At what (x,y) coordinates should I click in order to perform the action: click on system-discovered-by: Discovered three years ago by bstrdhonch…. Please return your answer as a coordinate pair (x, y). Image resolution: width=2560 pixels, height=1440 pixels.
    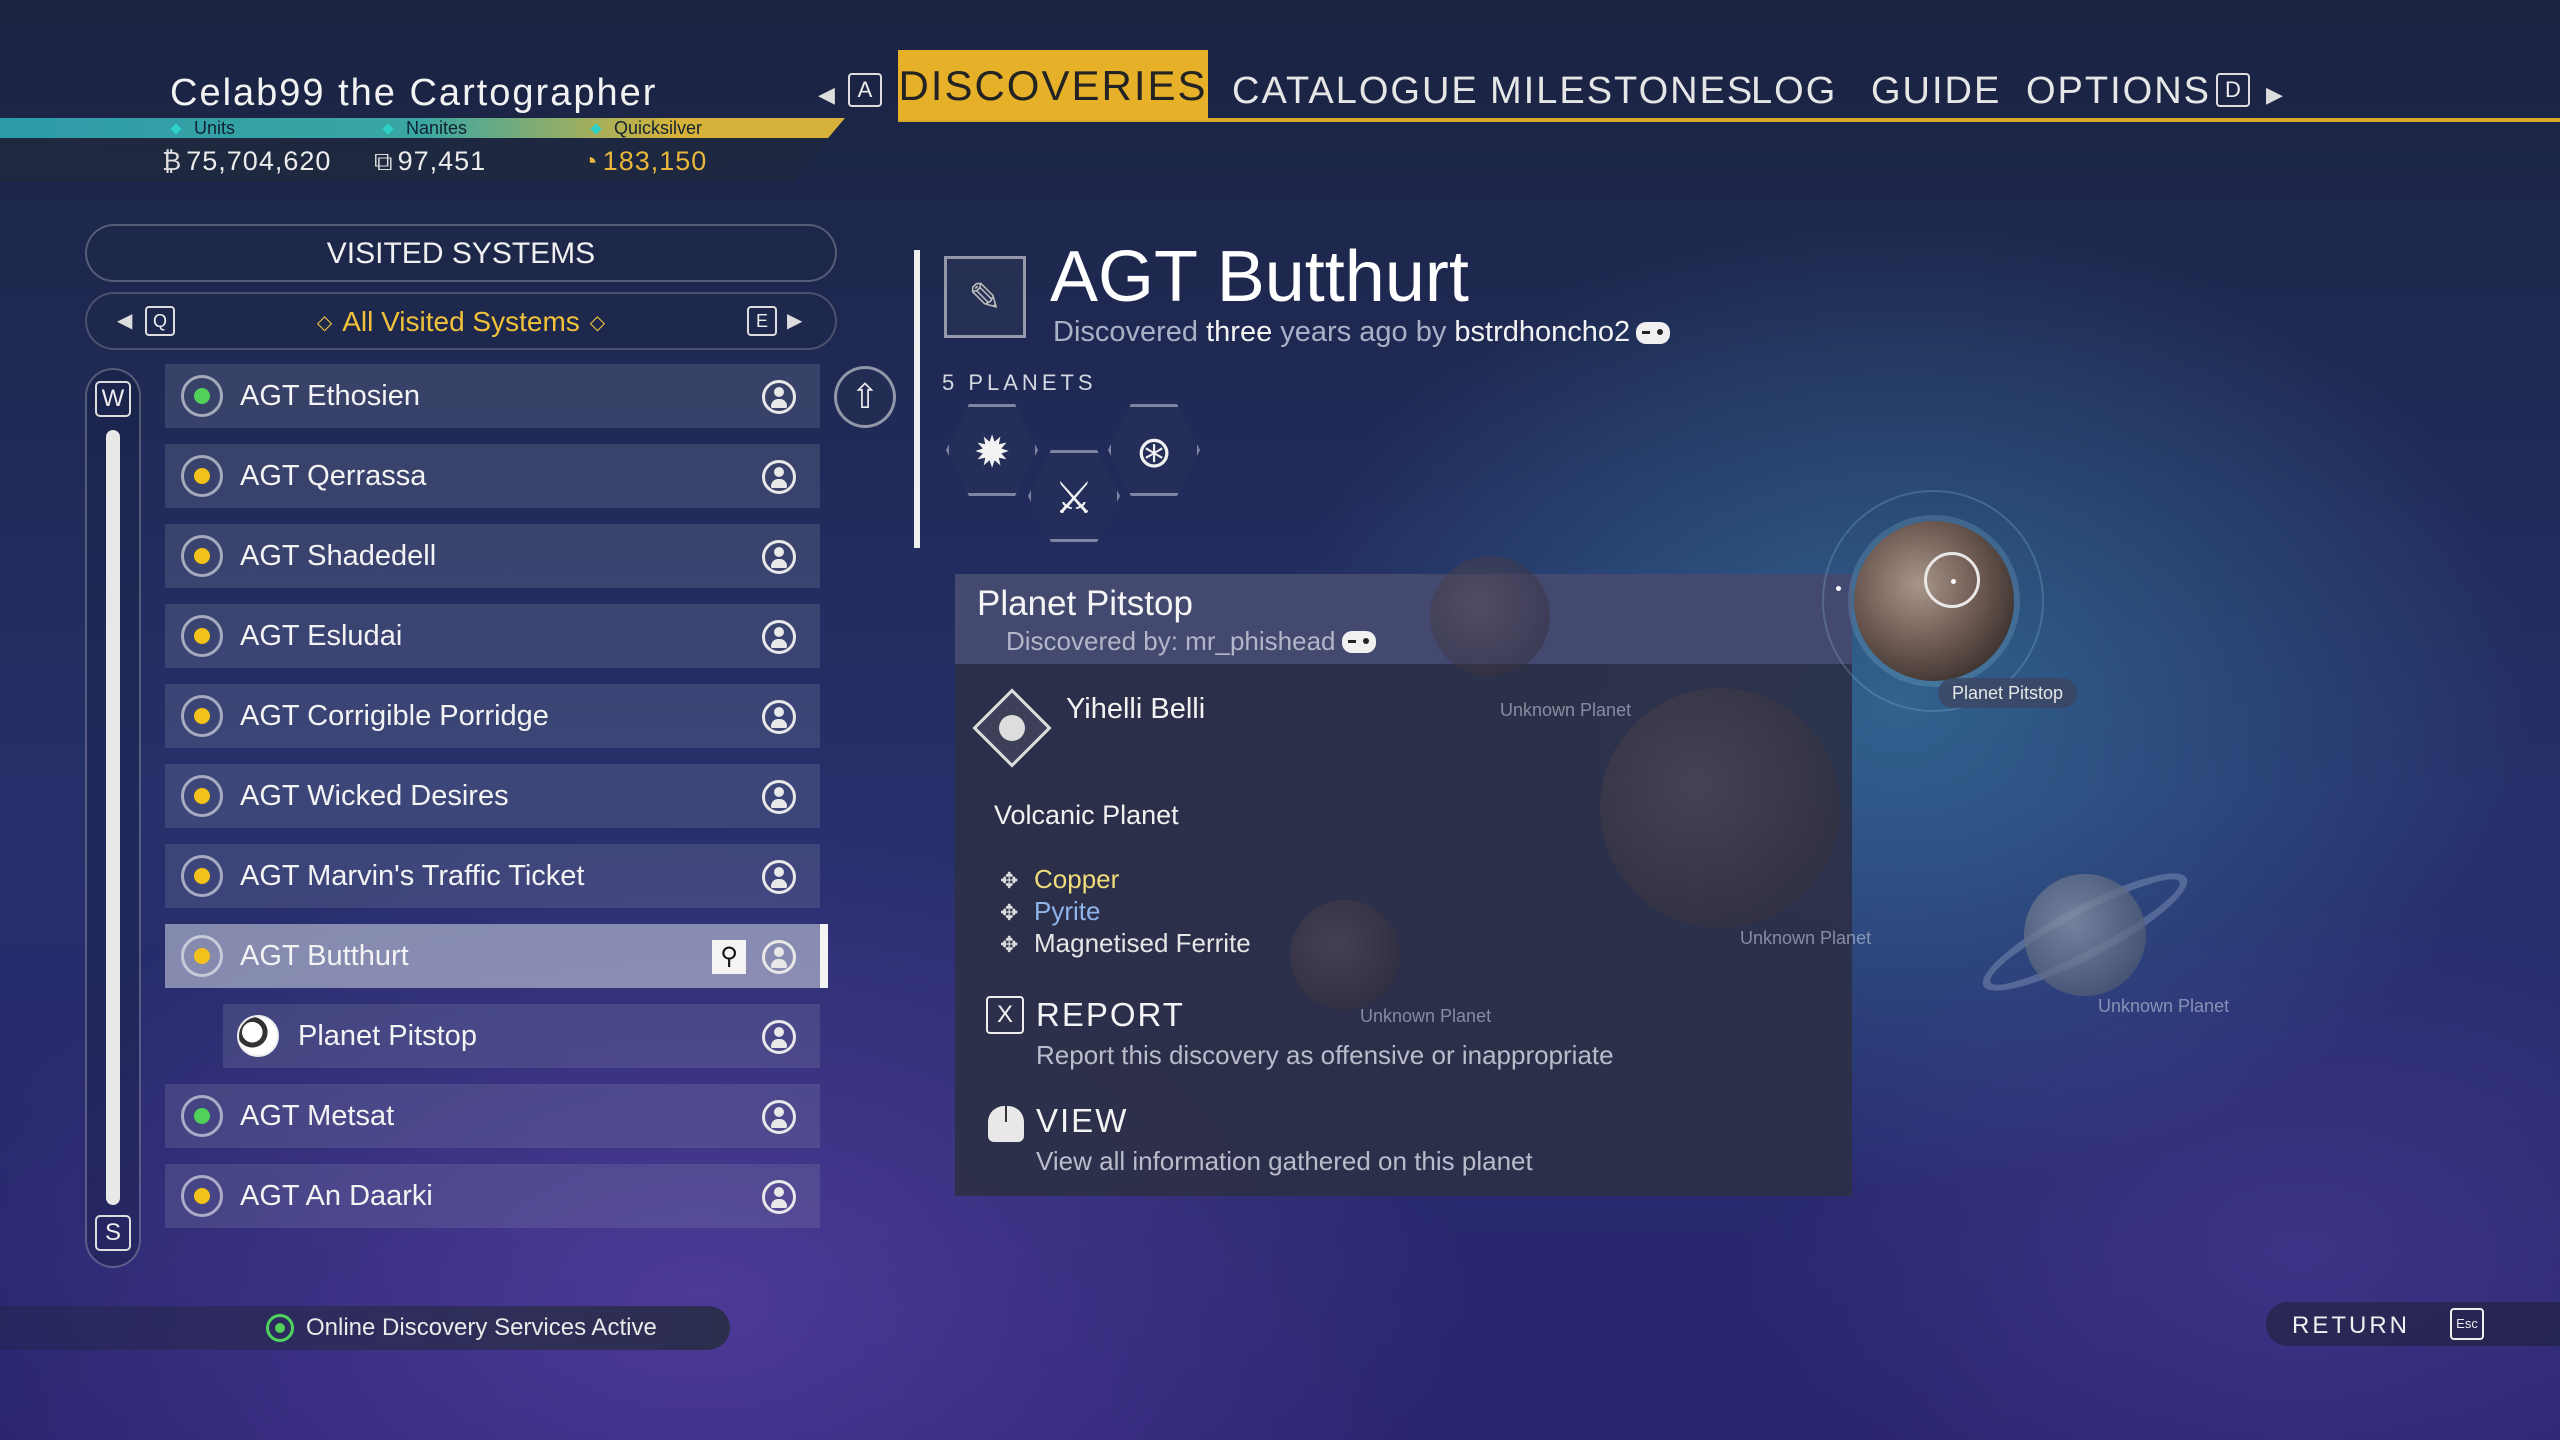
    Looking at the image, I should click on (1362, 332).